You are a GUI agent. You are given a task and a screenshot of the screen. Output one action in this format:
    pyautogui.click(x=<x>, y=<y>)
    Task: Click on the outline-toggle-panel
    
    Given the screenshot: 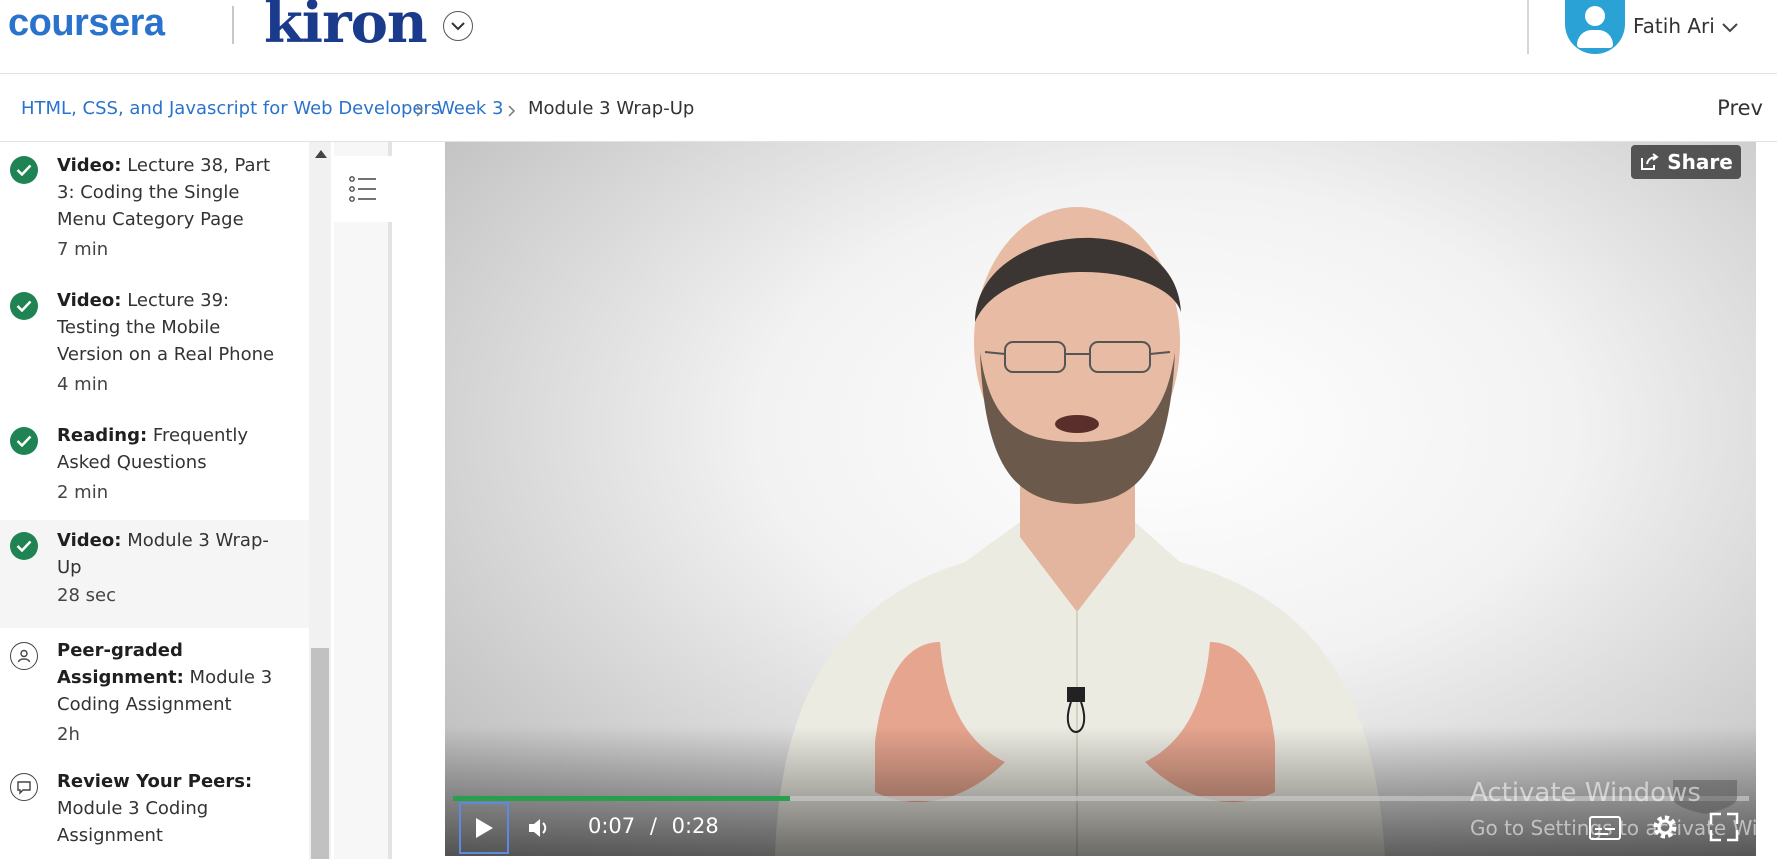 What is the action you would take?
    pyautogui.click(x=363, y=500)
    